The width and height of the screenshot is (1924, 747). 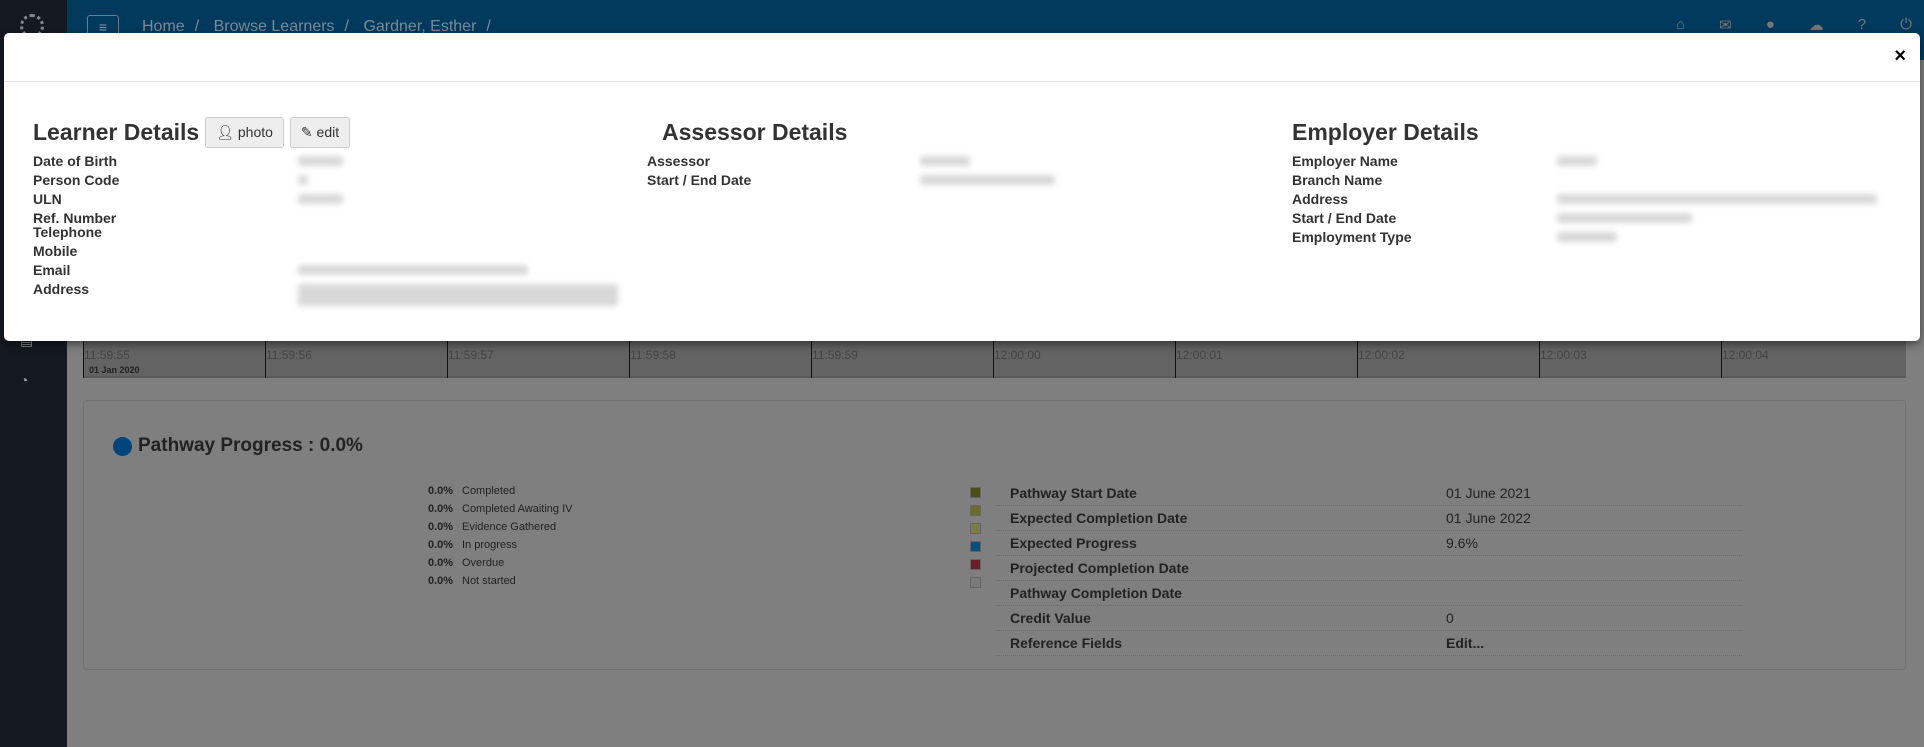 I want to click on info-label: Expected Progress, so click(x=1073, y=543).